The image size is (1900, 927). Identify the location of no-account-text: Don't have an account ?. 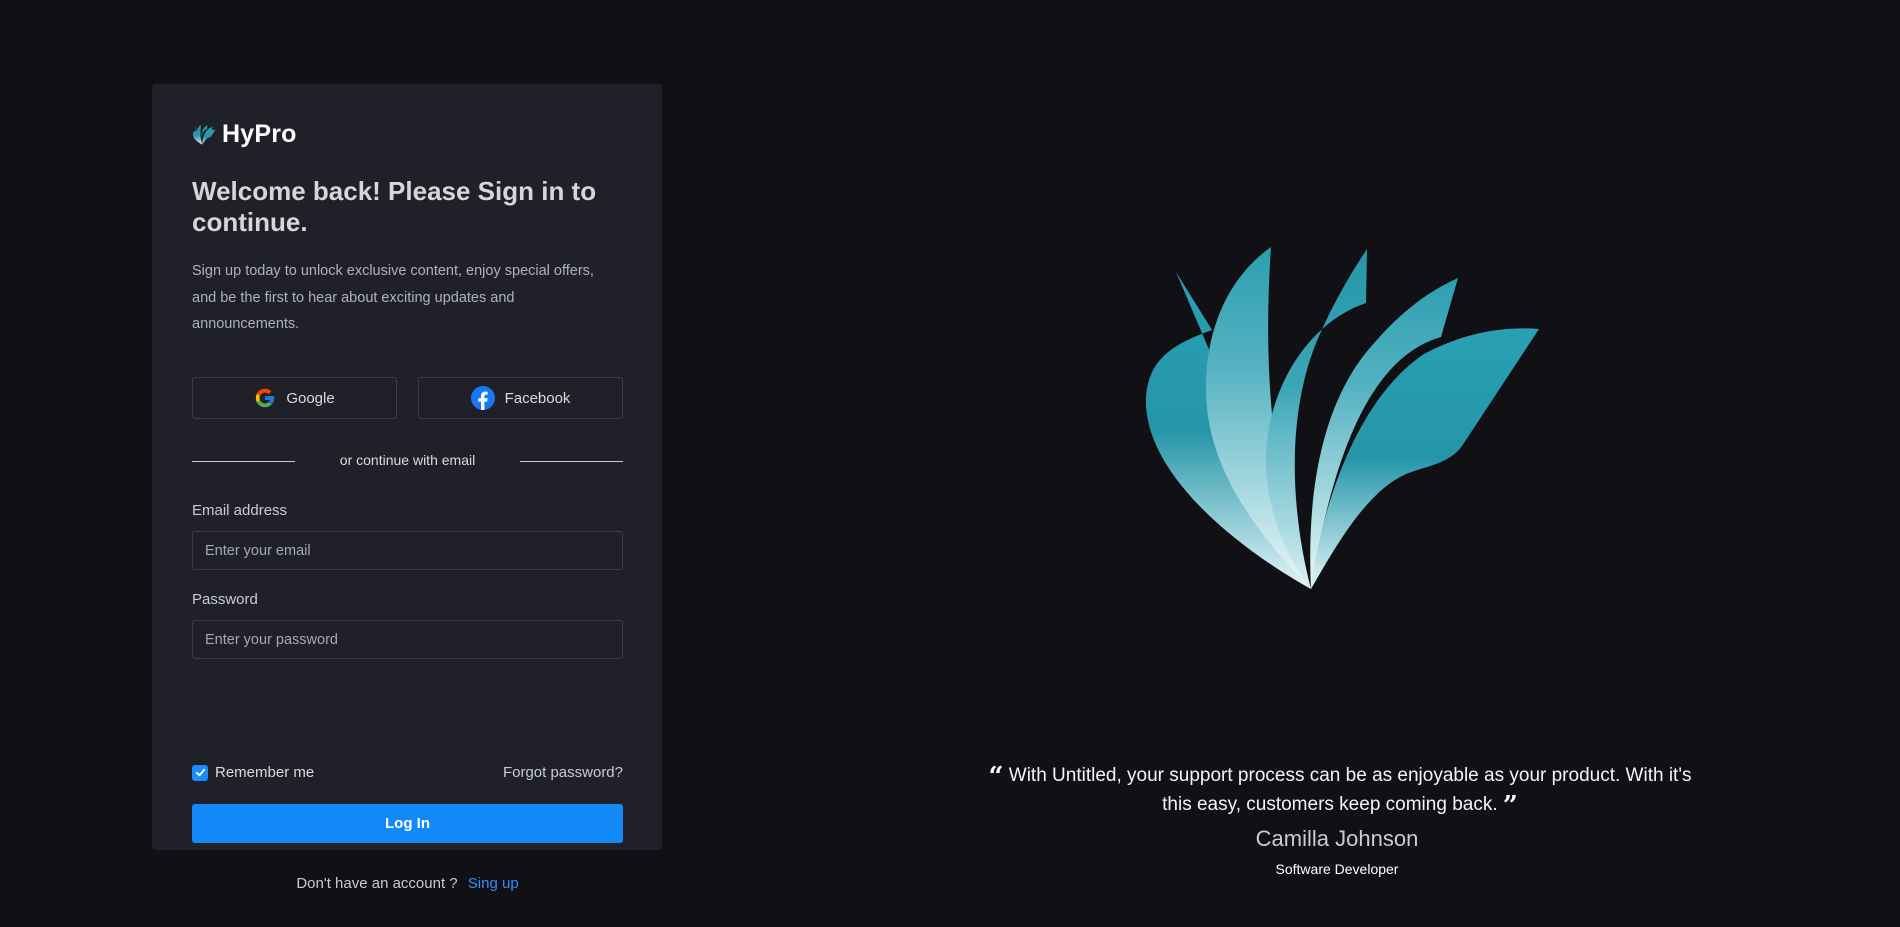
(377, 883).